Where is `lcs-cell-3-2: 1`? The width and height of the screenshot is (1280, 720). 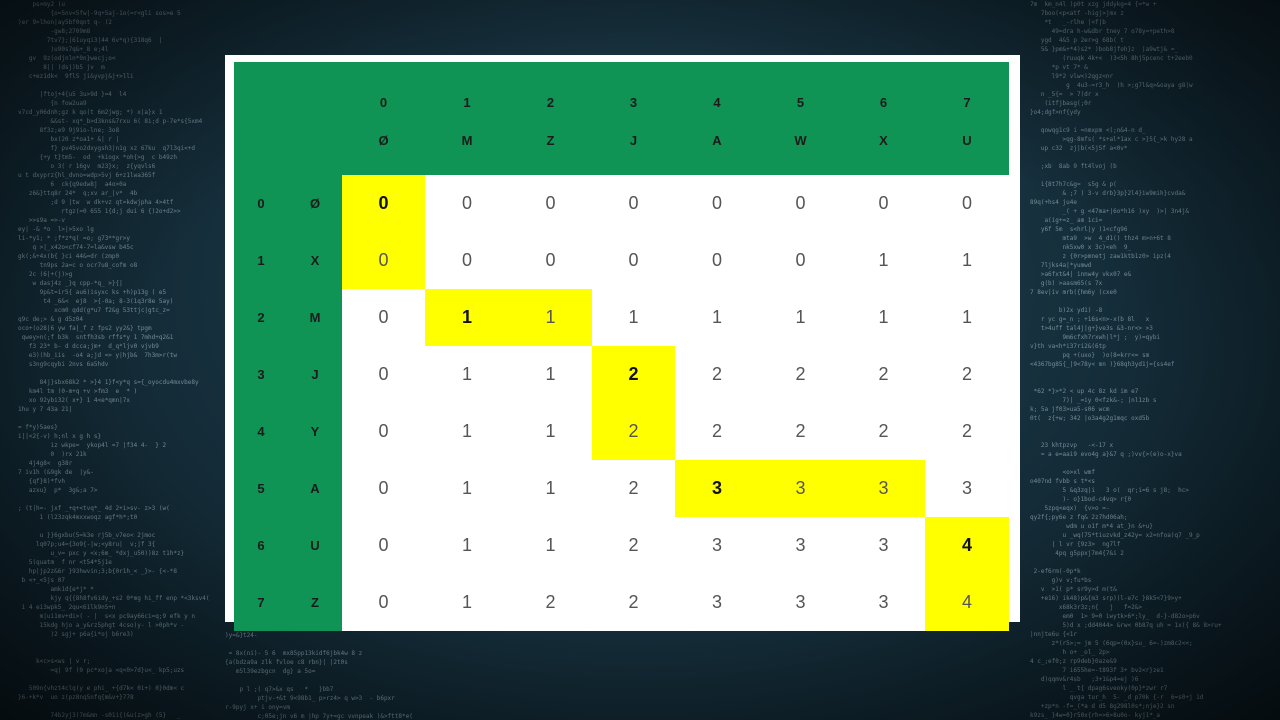
lcs-cell-3-2: 1 is located at coordinates (550, 374).